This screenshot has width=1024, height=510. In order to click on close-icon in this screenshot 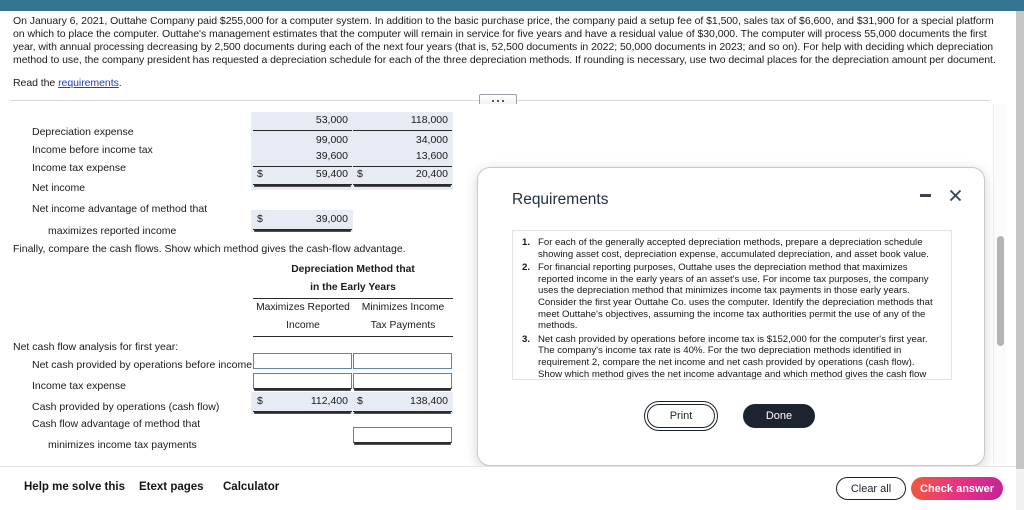, I will do `click(955, 195)`.